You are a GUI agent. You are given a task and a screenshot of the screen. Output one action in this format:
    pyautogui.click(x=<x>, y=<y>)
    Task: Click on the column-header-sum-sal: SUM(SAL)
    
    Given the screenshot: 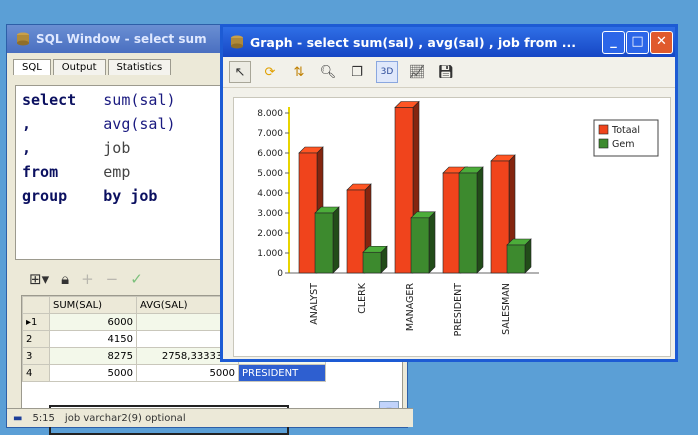 What is the action you would take?
    pyautogui.click(x=93, y=305)
    